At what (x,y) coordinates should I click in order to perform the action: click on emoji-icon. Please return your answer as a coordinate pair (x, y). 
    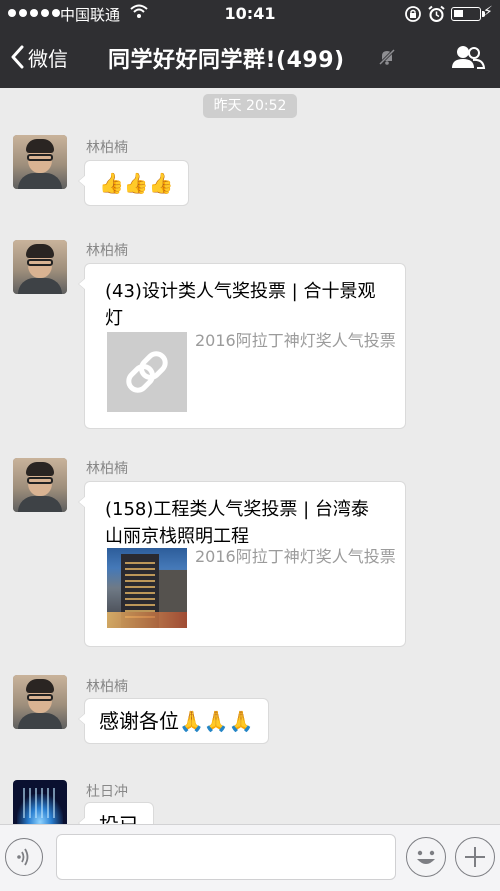
    Looking at the image, I should click on (426, 857).